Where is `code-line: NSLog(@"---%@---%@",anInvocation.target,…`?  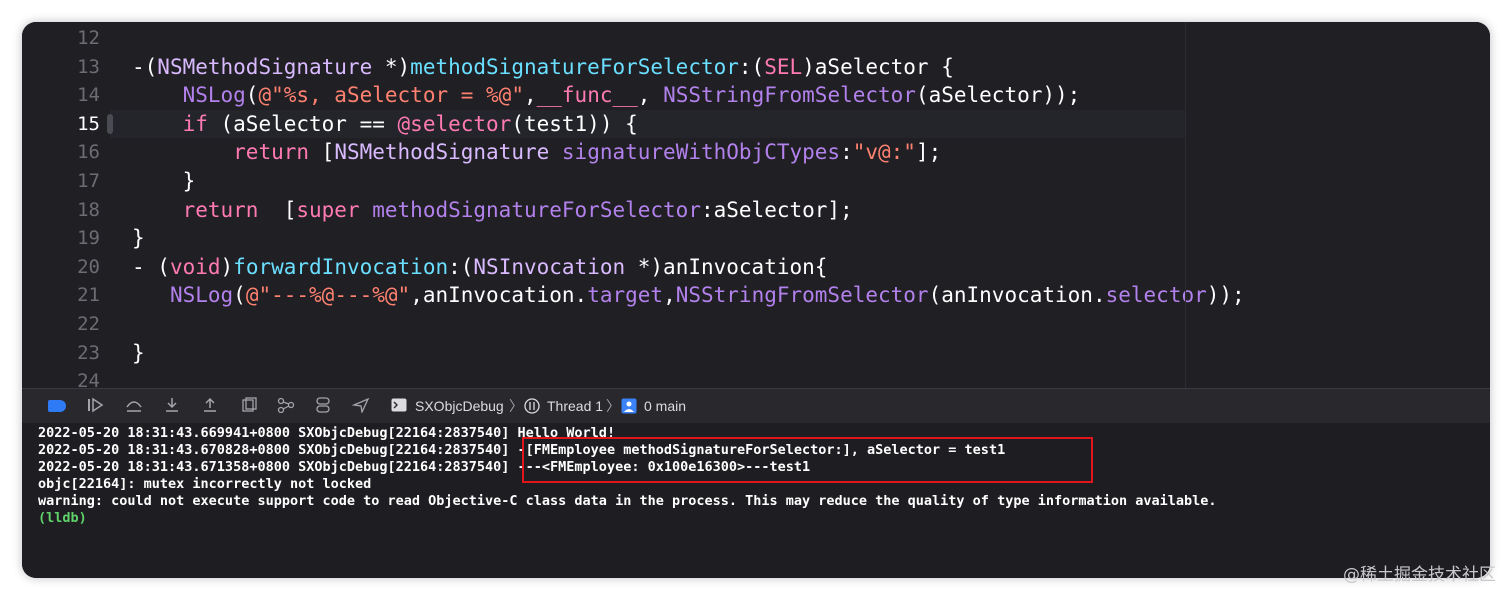 code-line: NSLog(@"---%@---%@",anInvocation.target,… is located at coordinates (688, 295).